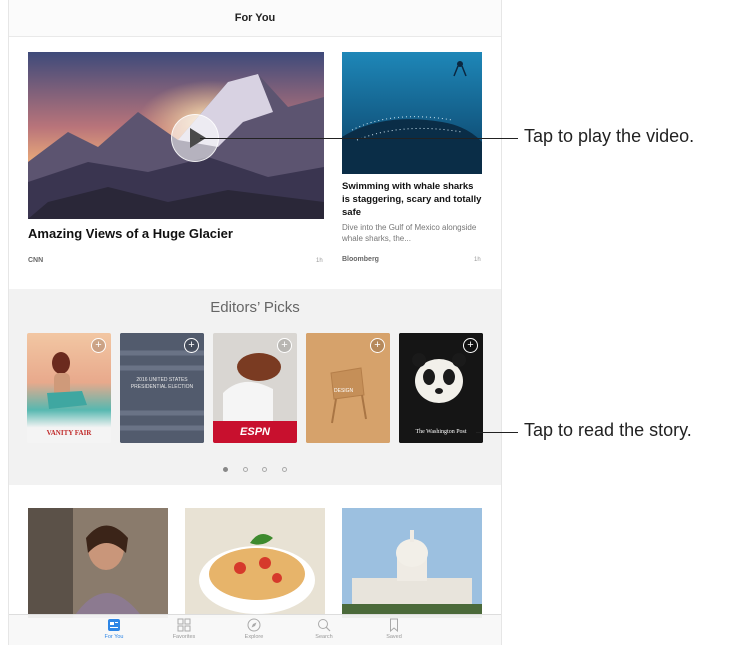  I want to click on tab-label: Favorites, so click(184, 637).